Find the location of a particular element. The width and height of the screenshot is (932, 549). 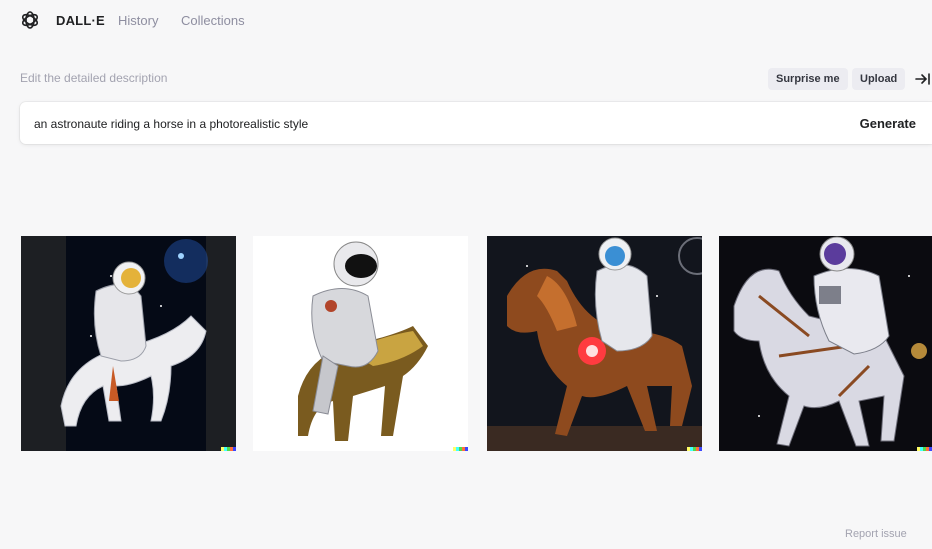

collapse-right-icon is located at coordinates (923, 79).